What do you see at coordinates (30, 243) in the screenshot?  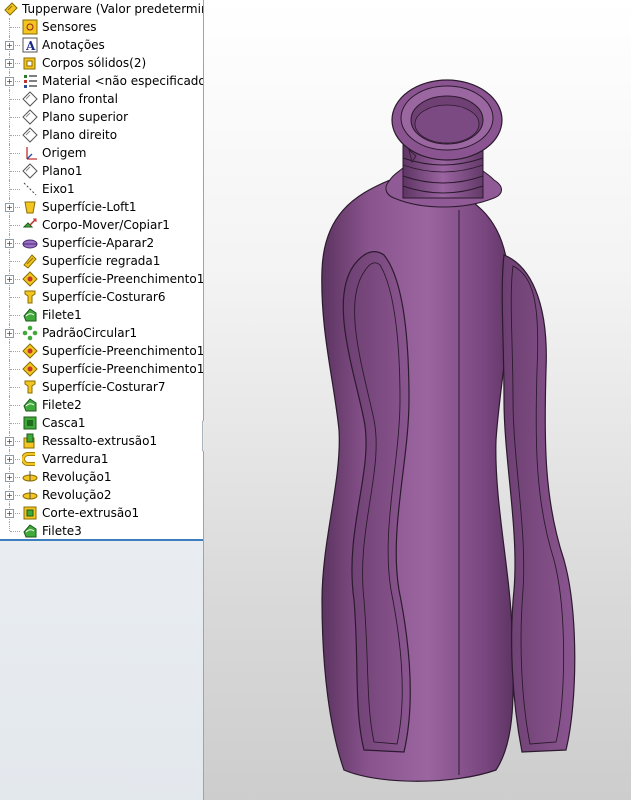 I see `surface-trim-icon` at bounding box center [30, 243].